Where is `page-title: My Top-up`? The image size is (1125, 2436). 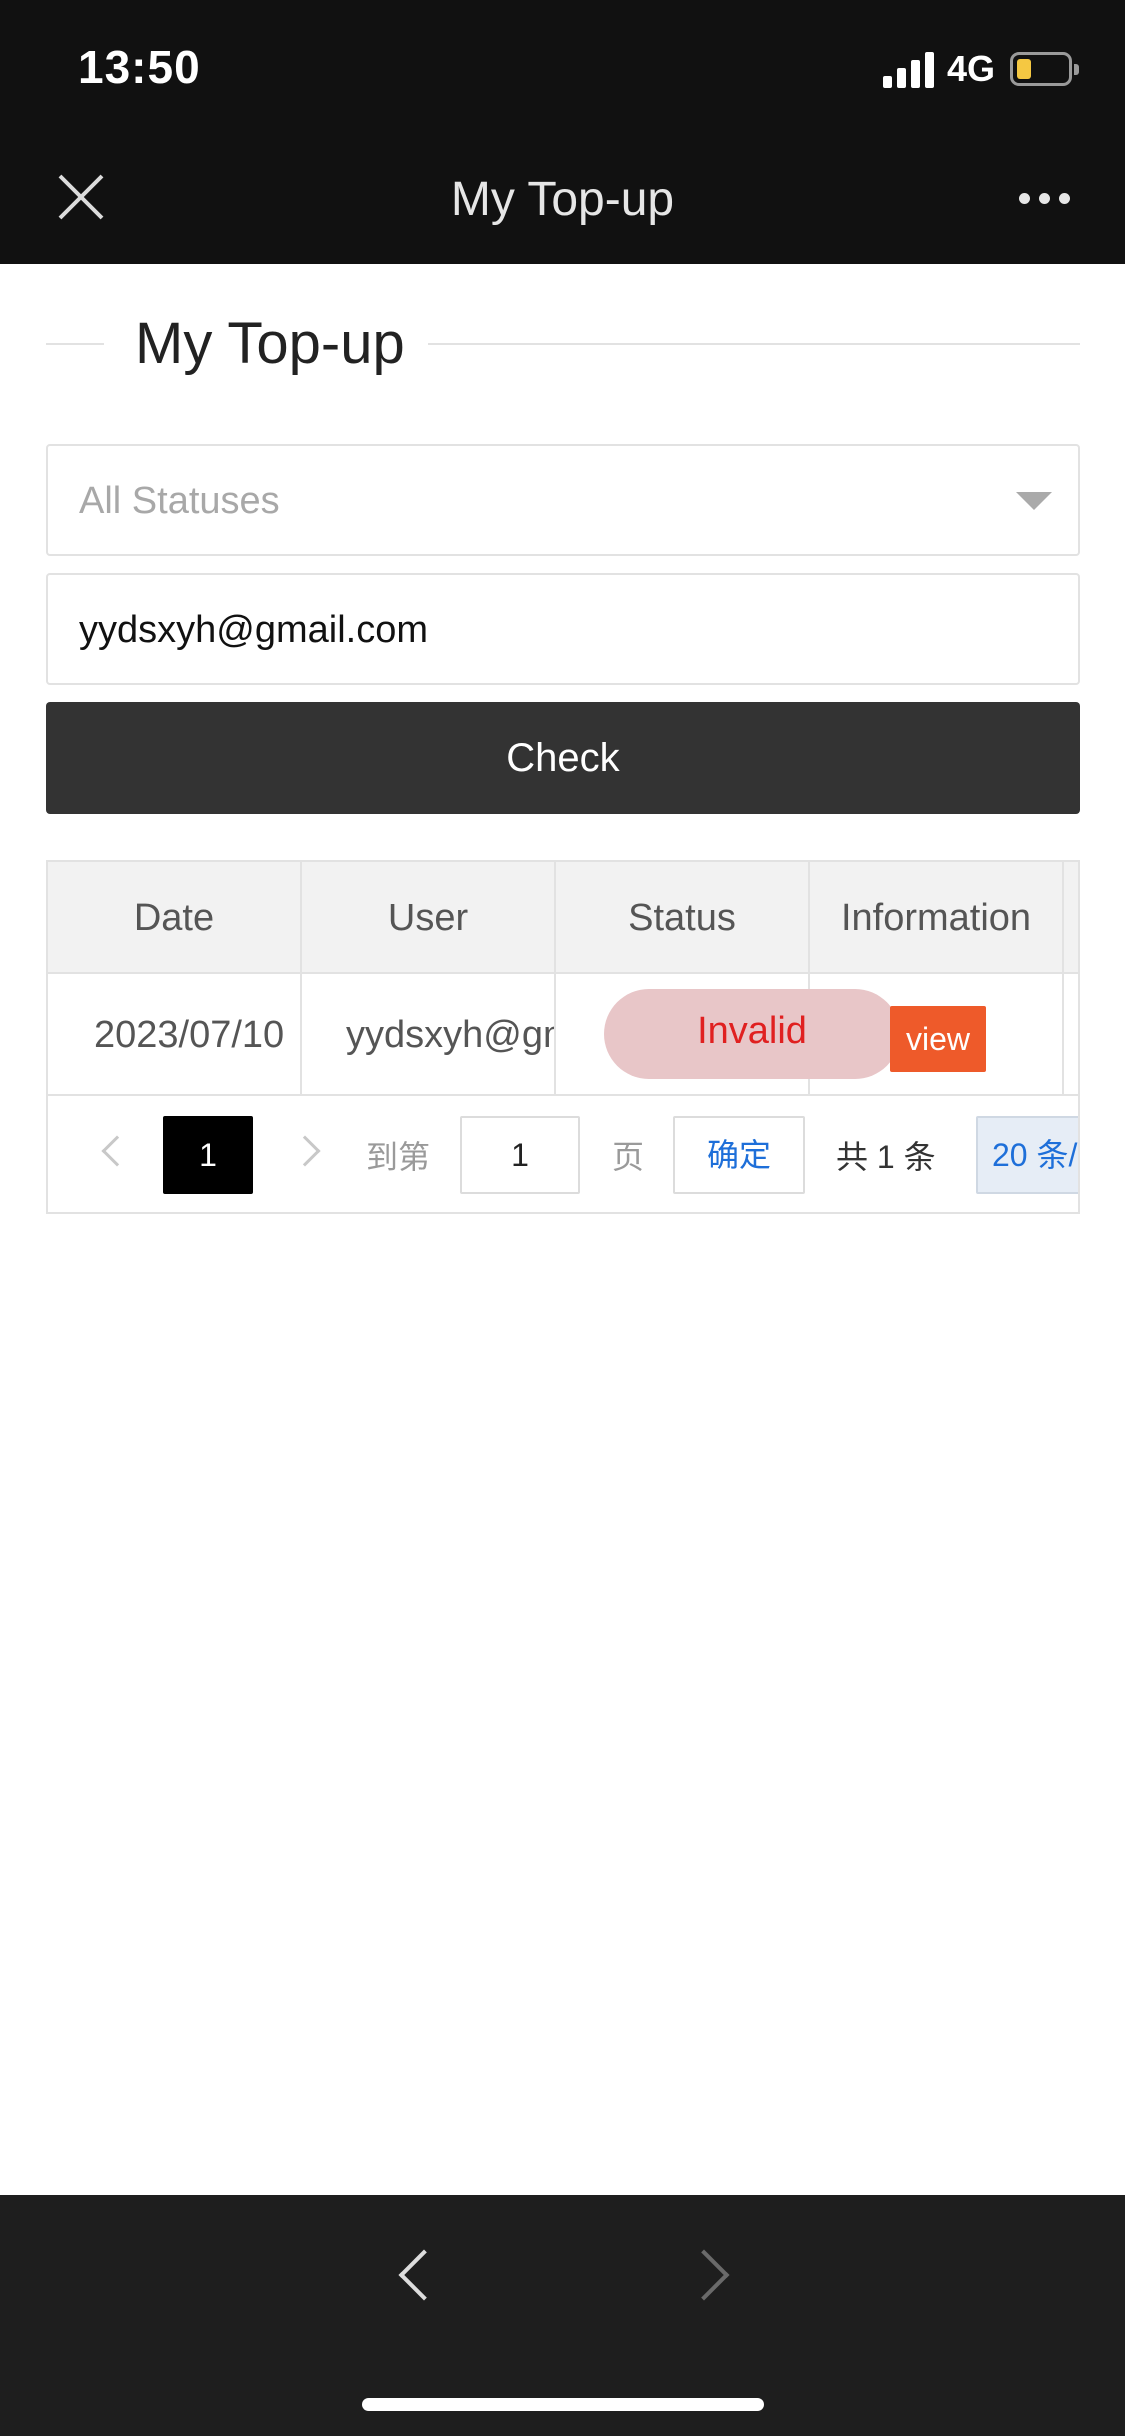 page-title: My Top-up is located at coordinates (270, 343).